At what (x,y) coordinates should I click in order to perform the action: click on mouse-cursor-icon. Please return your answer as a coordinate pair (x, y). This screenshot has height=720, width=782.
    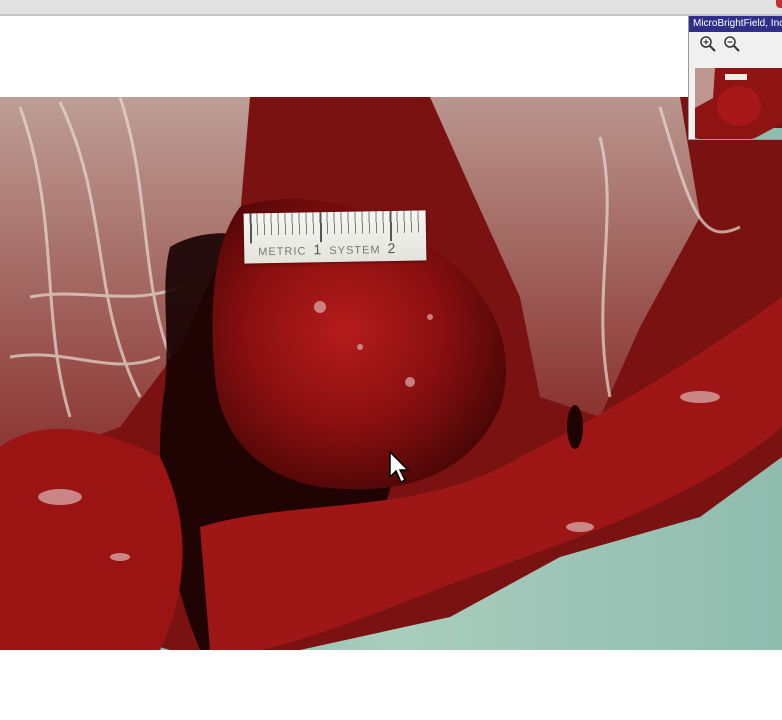
    Looking at the image, I should click on (399, 467).